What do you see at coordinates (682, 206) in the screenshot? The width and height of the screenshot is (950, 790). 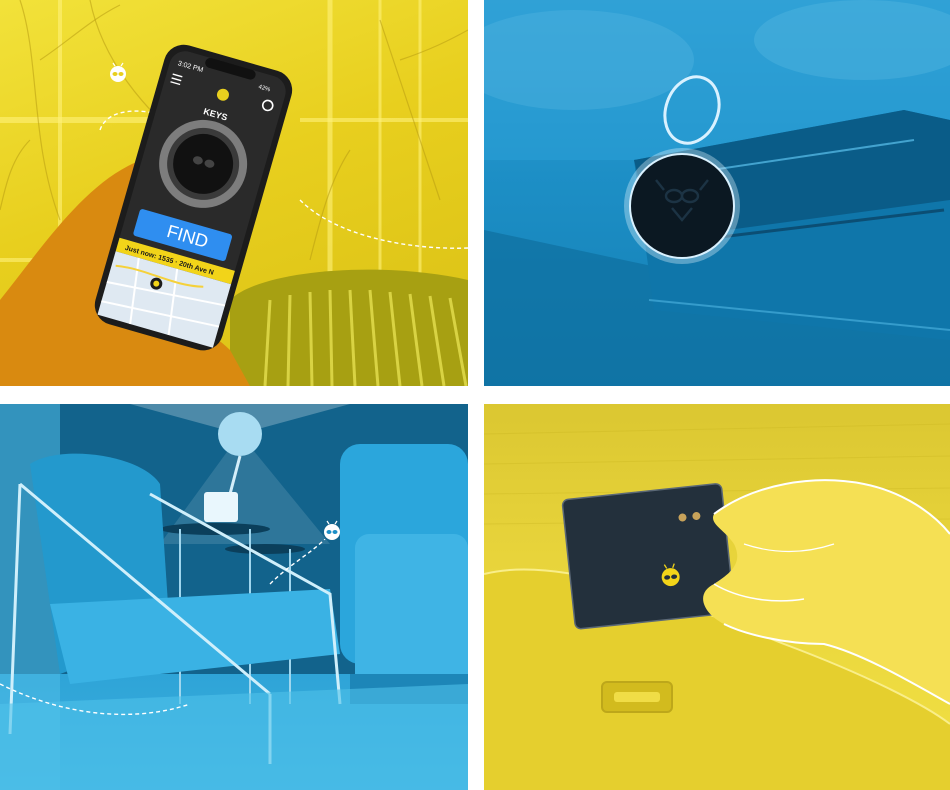 I see `round-tracker-tag` at bounding box center [682, 206].